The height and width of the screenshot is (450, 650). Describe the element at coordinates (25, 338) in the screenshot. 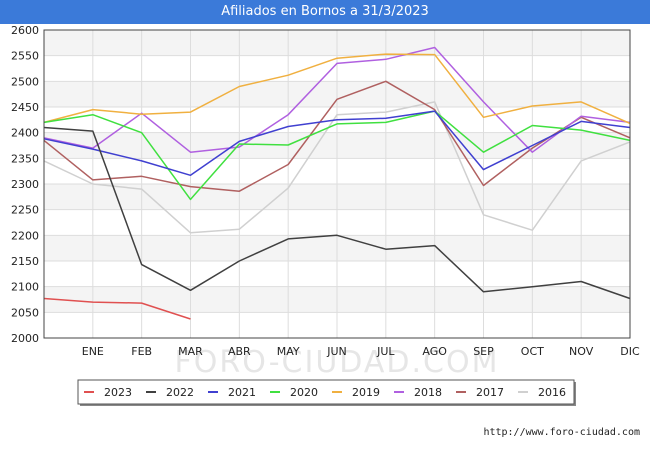

I see `y-tick-label: 2000` at that location.